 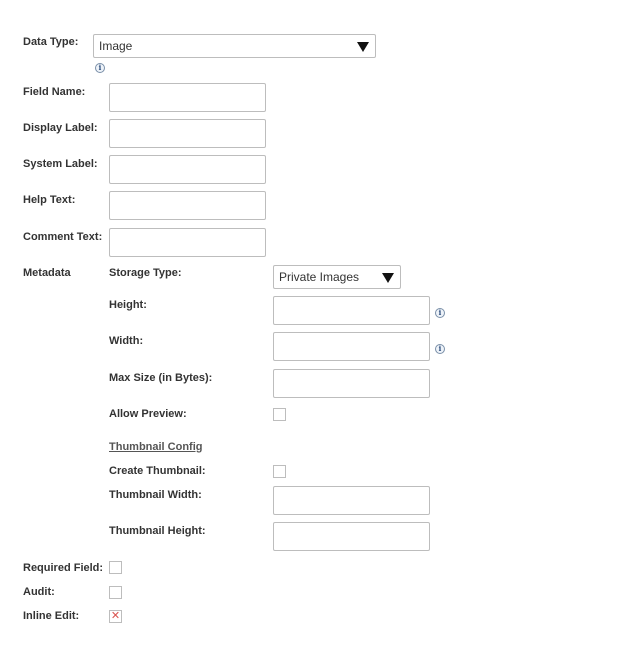 I want to click on thumbnail-width-input, so click(x=351, y=500).